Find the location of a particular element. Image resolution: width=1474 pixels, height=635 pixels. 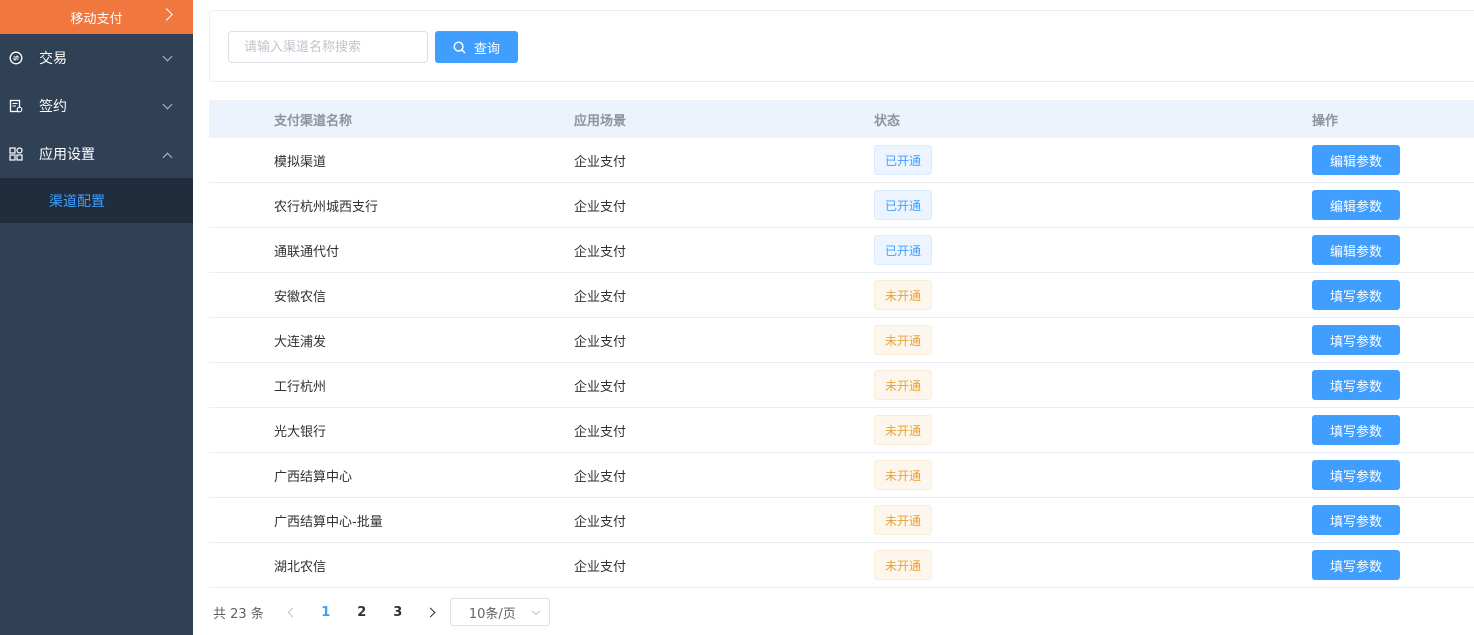

page-number: 1 is located at coordinates (326, 612).